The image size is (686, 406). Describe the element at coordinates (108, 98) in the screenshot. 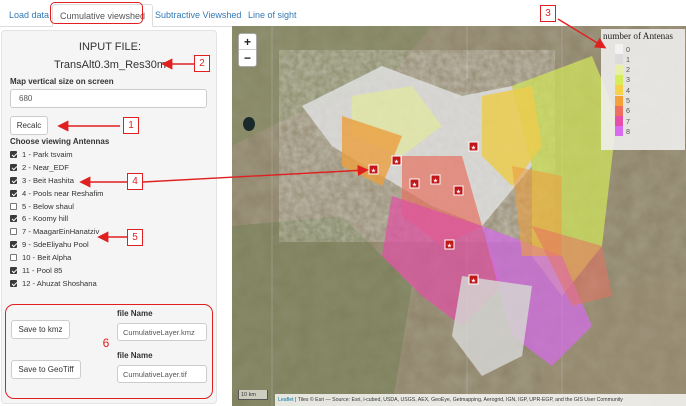

I see `map-size-input: 680` at that location.